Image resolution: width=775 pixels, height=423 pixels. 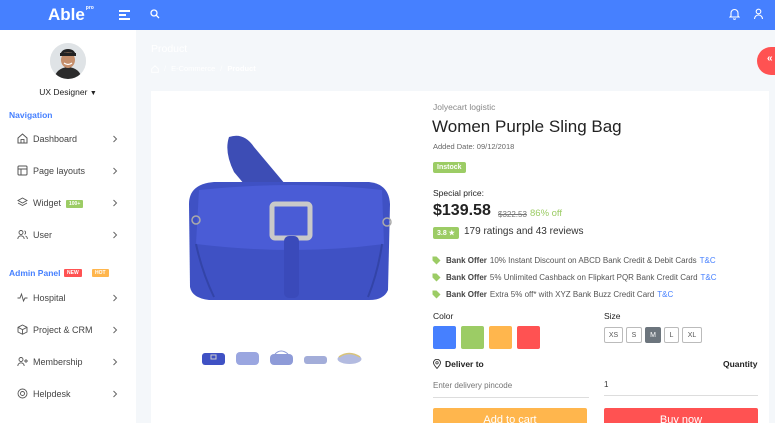 What do you see at coordinates (444, 337) in the screenshot?
I see `color-swatch-blue` at bounding box center [444, 337].